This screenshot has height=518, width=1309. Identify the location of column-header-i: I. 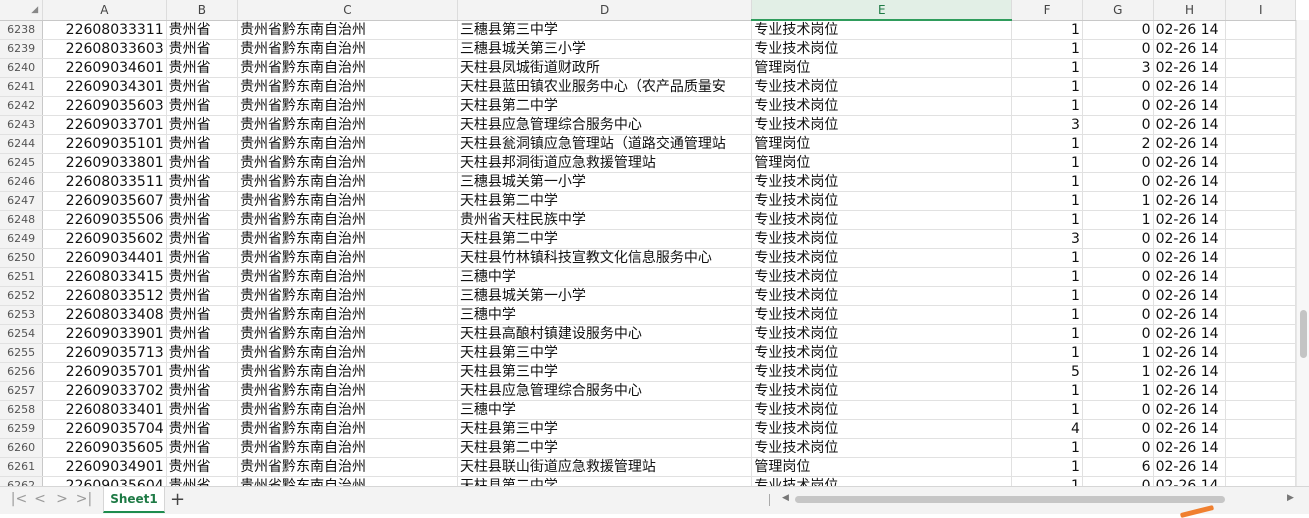
(1260, 10).